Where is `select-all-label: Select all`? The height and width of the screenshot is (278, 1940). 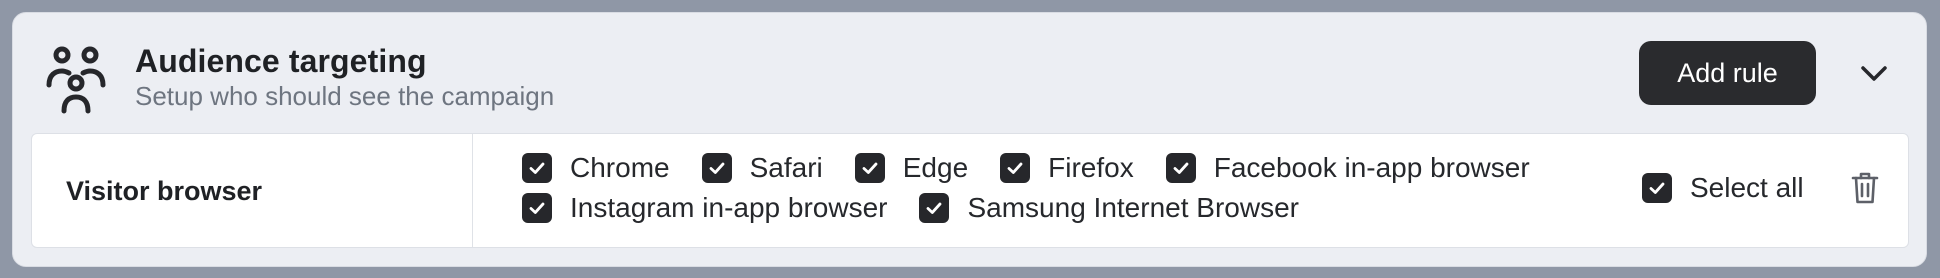
select-all-label: Select all is located at coordinates (1747, 187).